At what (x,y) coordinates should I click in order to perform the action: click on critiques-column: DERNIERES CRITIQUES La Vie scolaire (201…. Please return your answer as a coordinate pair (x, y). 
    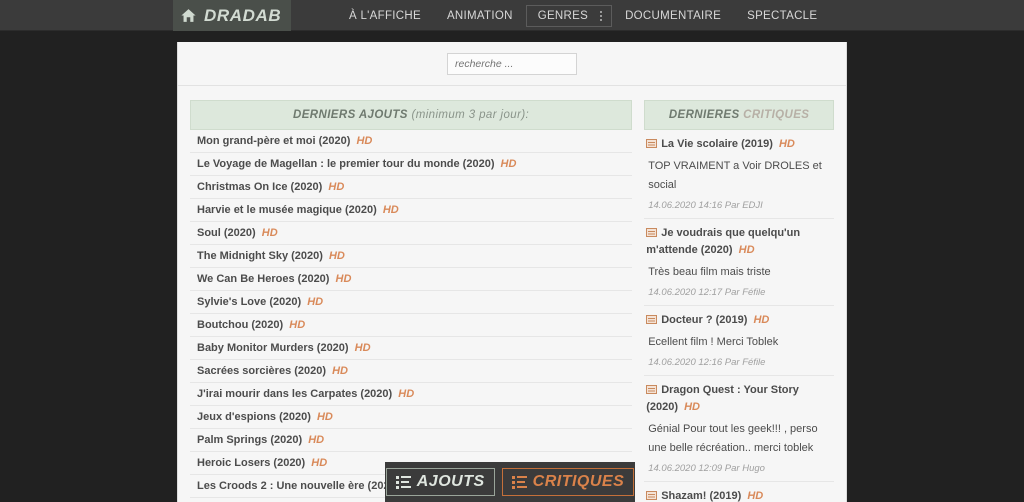
    Looking at the image, I should click on (739, 301).